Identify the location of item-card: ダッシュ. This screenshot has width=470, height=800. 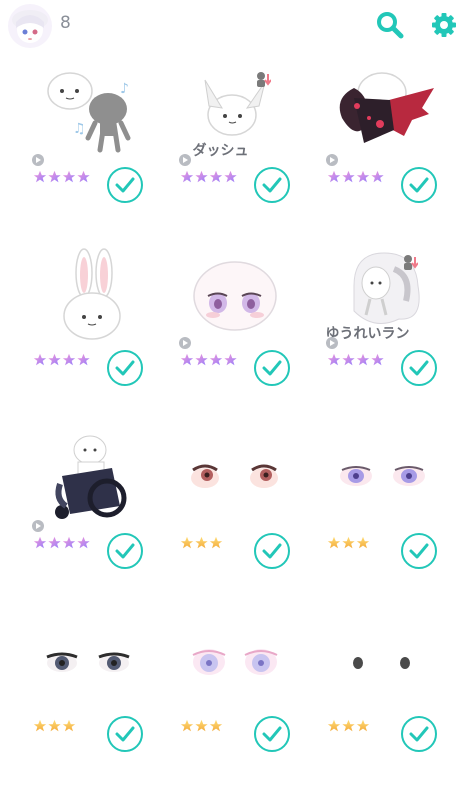
(220, 149).